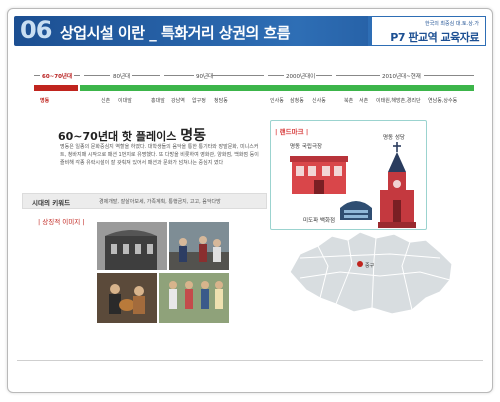  What do you see at coordinates (398, 101) in the screenshot?
I see `place-label: 이태원,해방촌,경리단` at bounding box center [398, 101].